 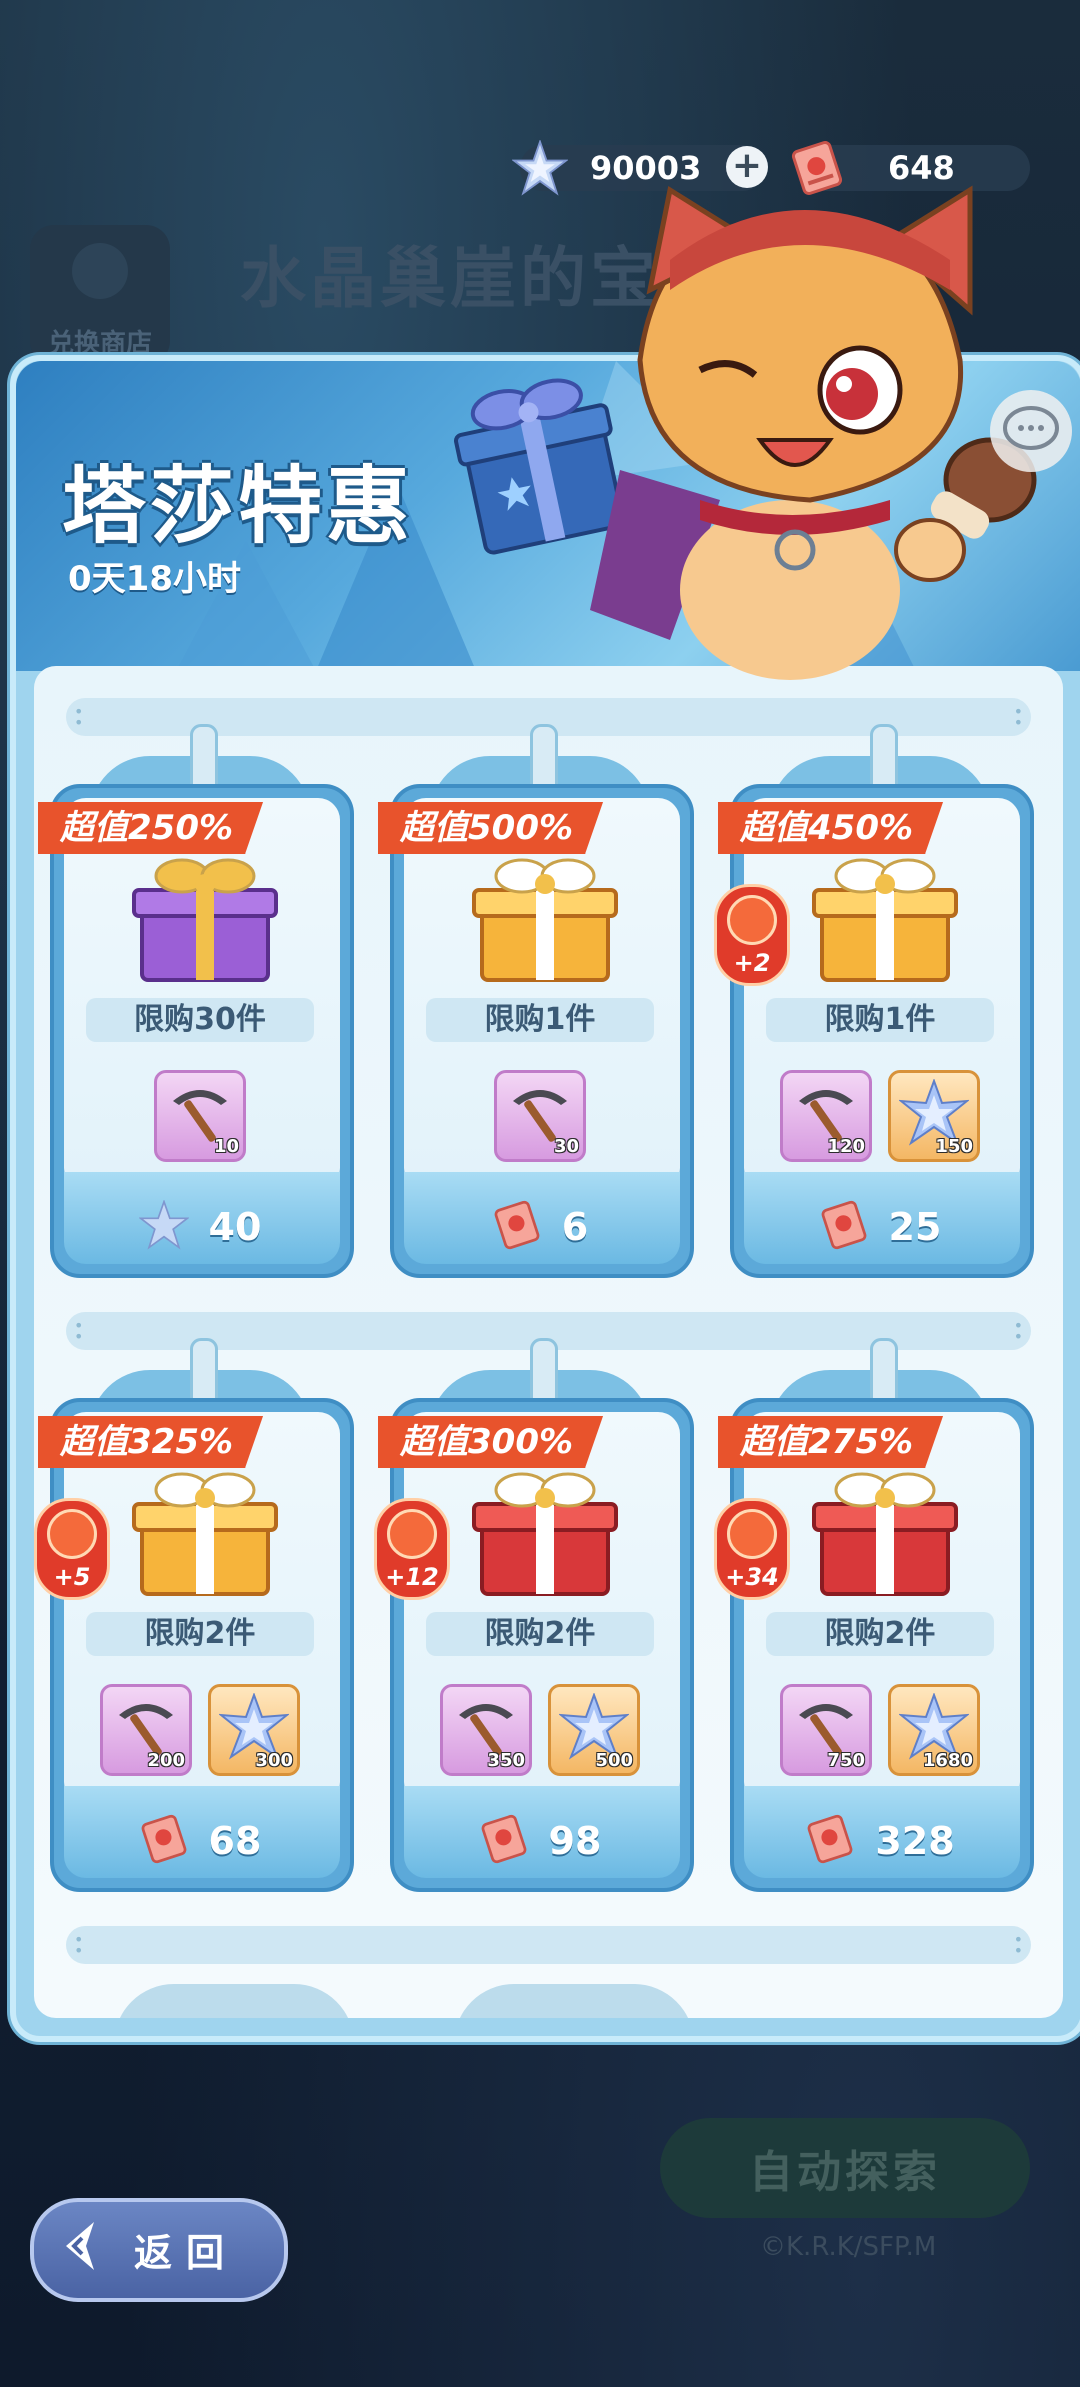 What do you see at coordinates (226, 1146) in the screenshot?
I see `item-quantity: 10` at bounding box center [226, 1146].